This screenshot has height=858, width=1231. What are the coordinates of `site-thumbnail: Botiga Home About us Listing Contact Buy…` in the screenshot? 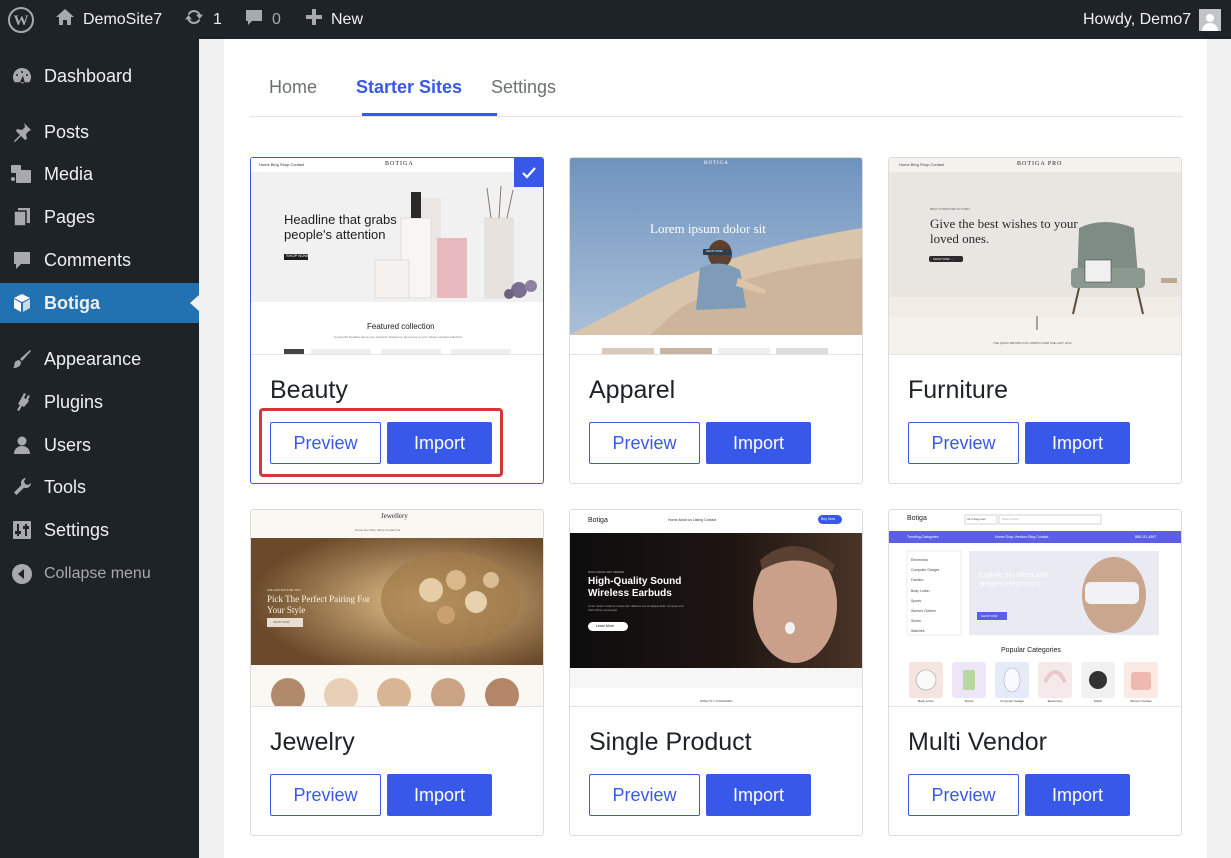 It's located at (716, 608).